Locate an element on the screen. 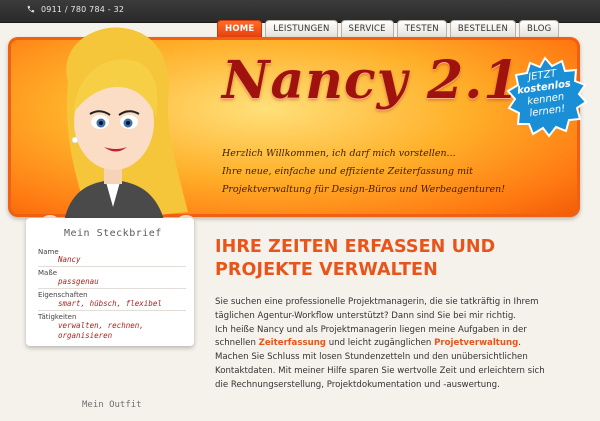  outfit-link: Mein Outfit is located at coordinates (112, 405).